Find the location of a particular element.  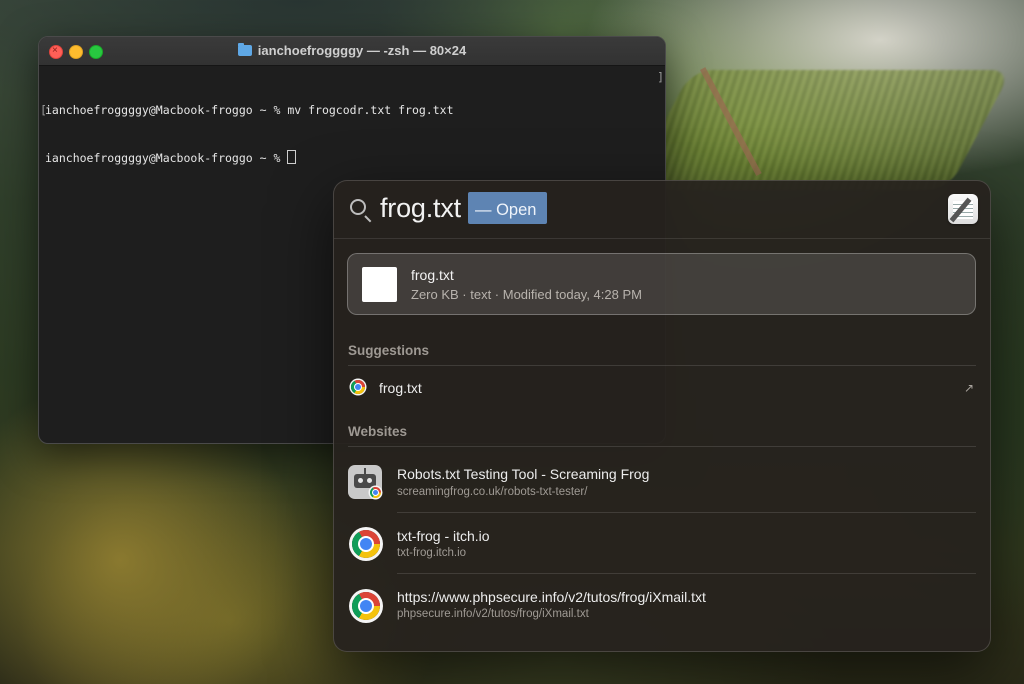

website-2-title: txt-frog - itch.io is located at coordinates (443, 536).